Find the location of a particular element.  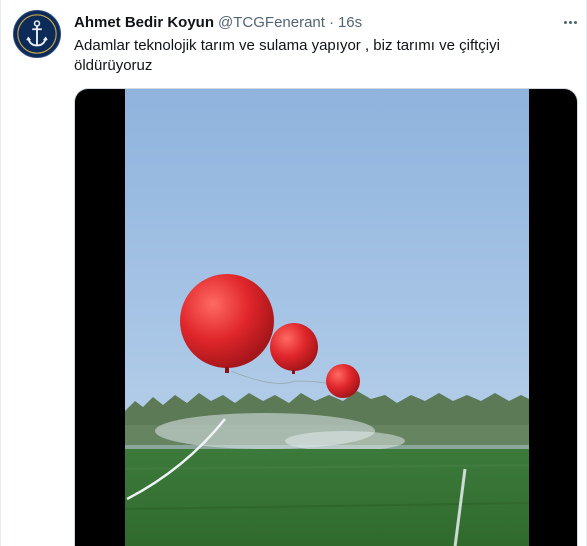

tweet-header: Ahmet Bedir Koyun @TCGFenerant · 16s is located at coordinates (218, 22).